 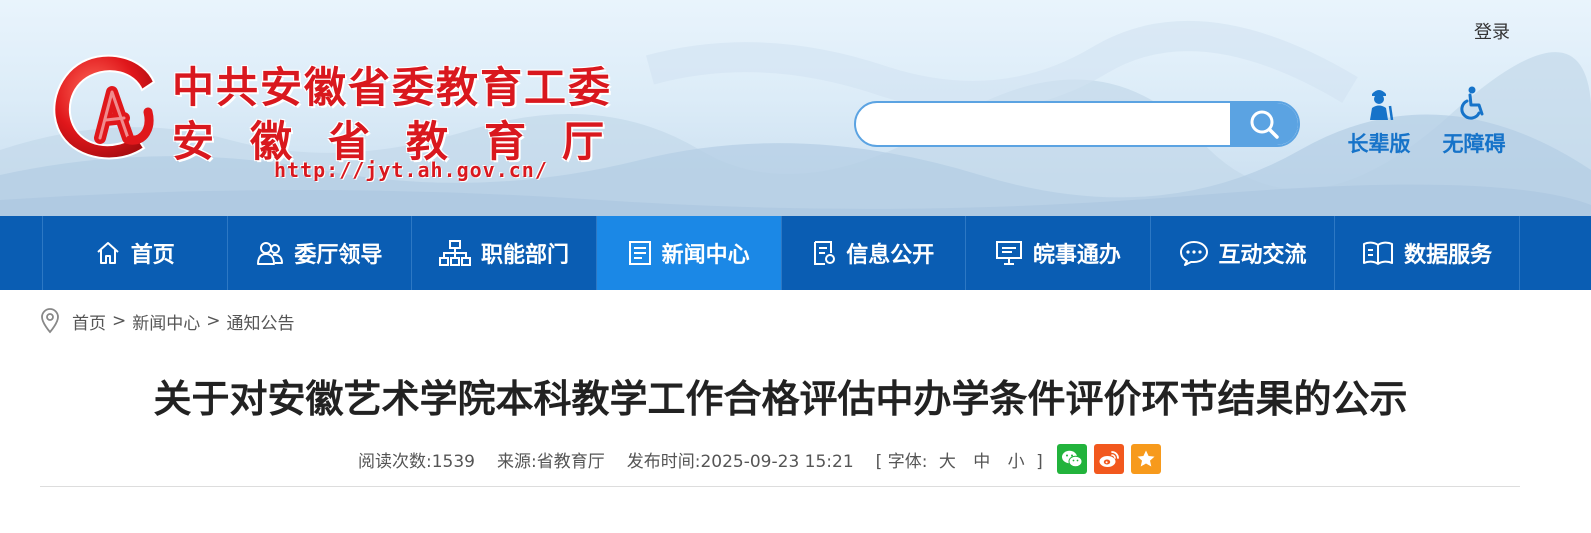 I want to click on site-logo: 中共安徽省委教育工委 安徽省教育厅 http://jyt.ah.gov.cn/, so click(x=348, y=119).